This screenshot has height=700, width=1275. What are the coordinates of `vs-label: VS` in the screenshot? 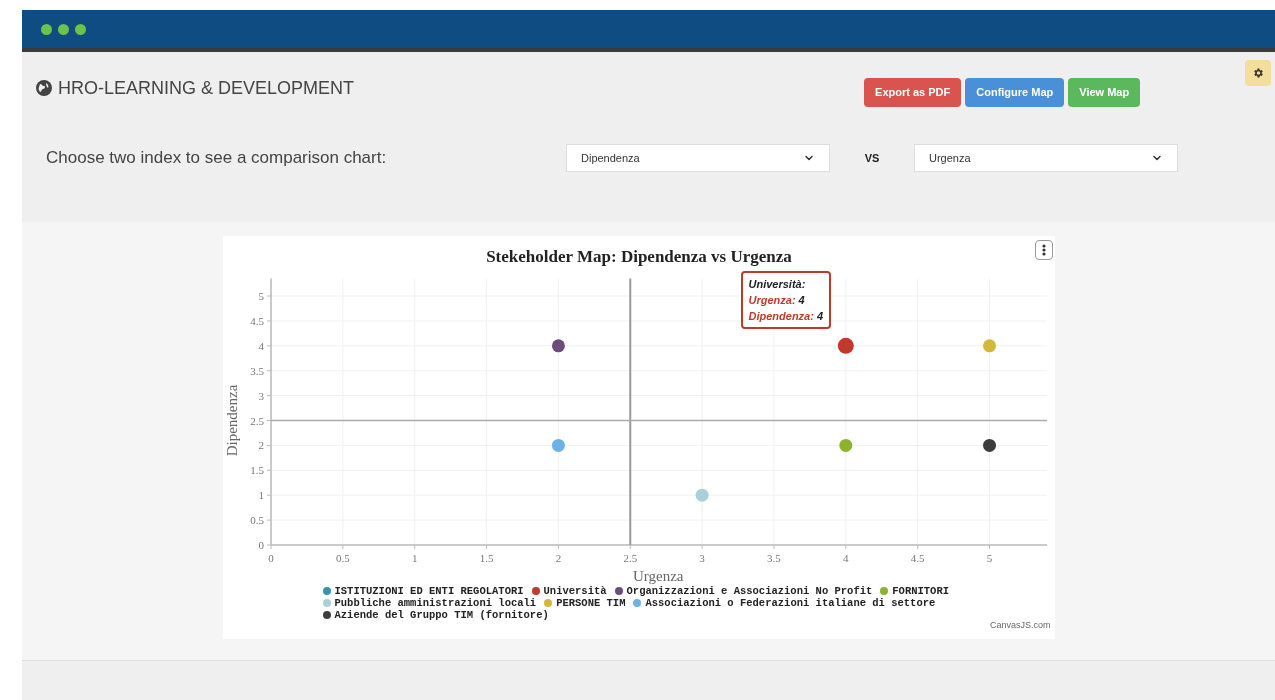 It's located at (872, 158).